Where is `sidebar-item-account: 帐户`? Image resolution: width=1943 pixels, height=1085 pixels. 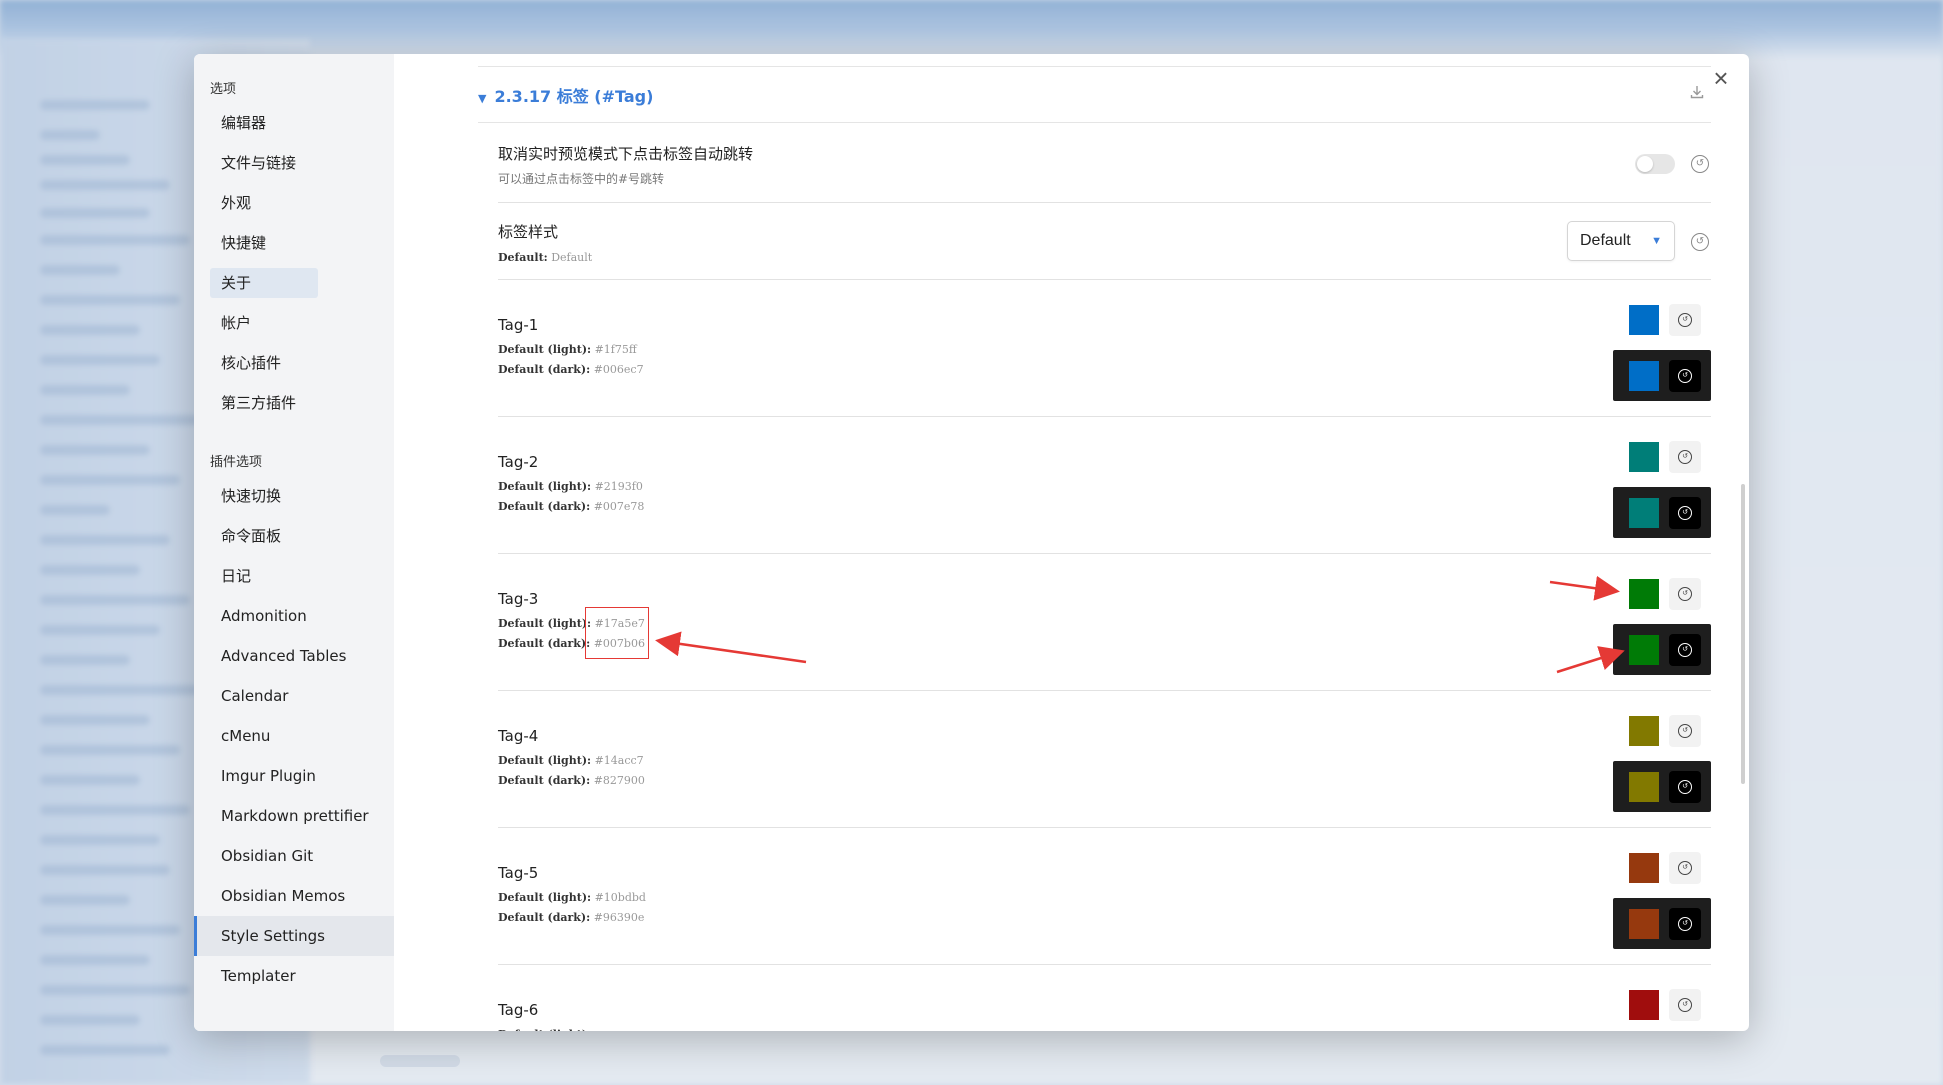 sidebar-item-account: 帐户 is located at coordinates (294, 323).